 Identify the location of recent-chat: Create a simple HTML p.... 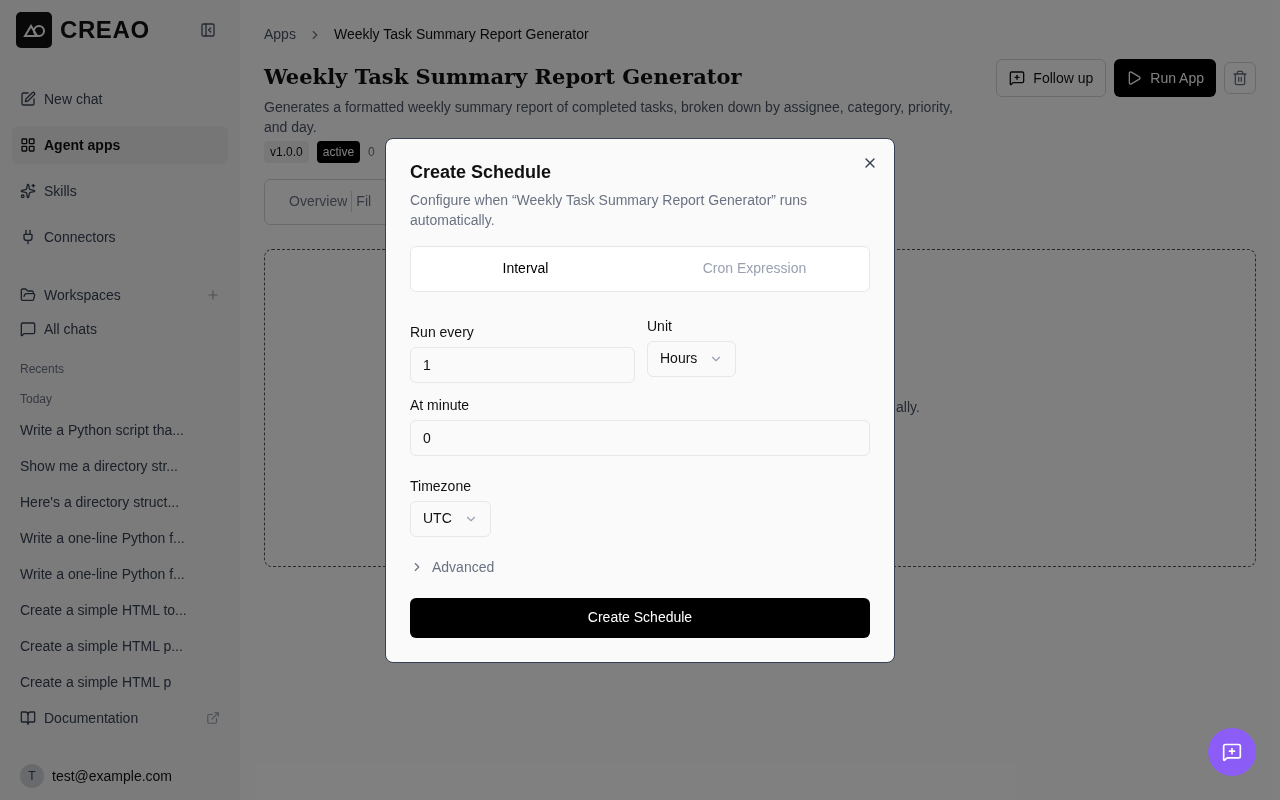
(120, 646).